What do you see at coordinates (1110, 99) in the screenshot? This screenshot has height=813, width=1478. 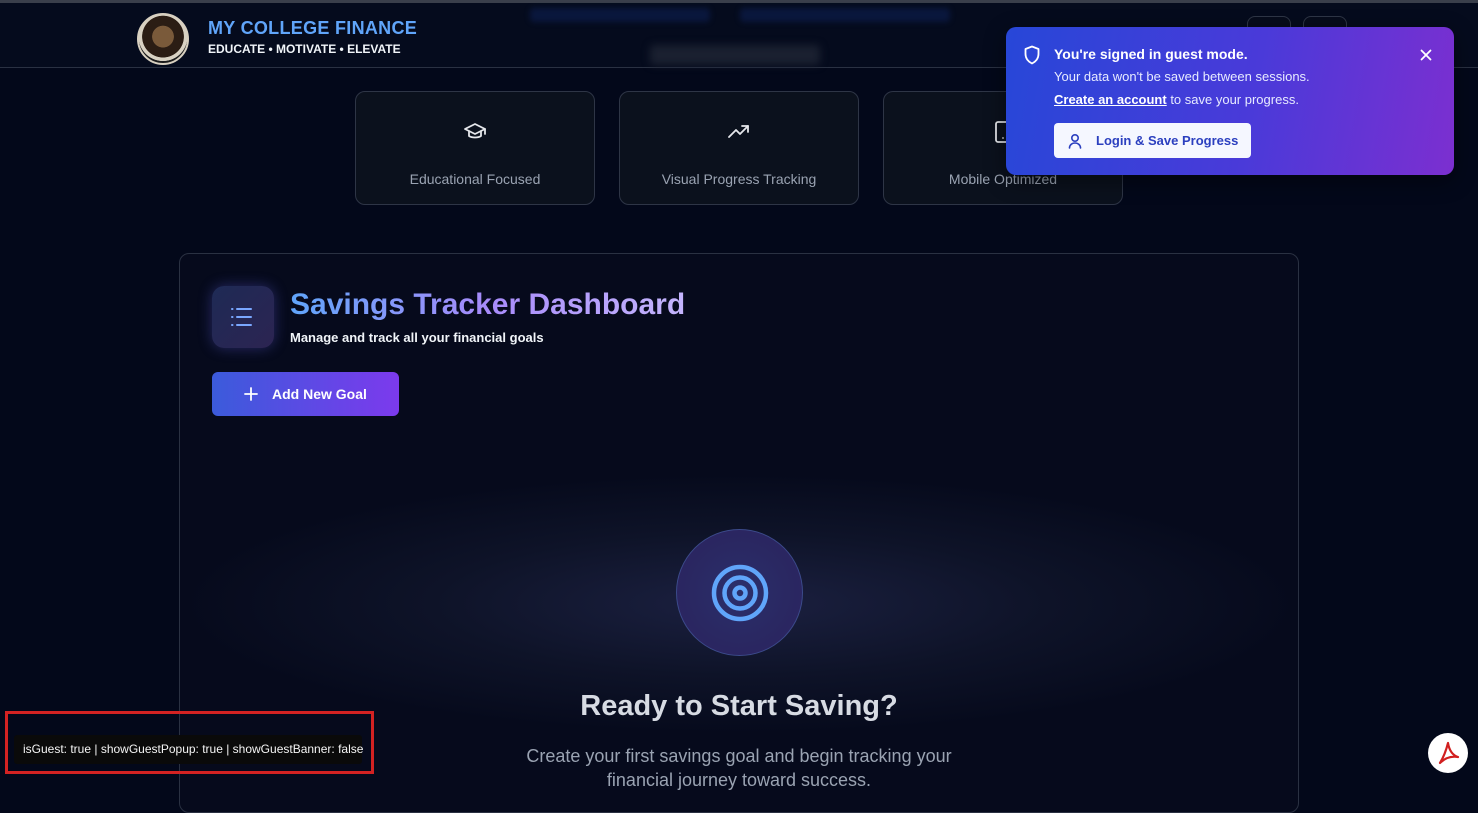 I see `create-account-link: Create an account` at bounding box center [1110, 99].